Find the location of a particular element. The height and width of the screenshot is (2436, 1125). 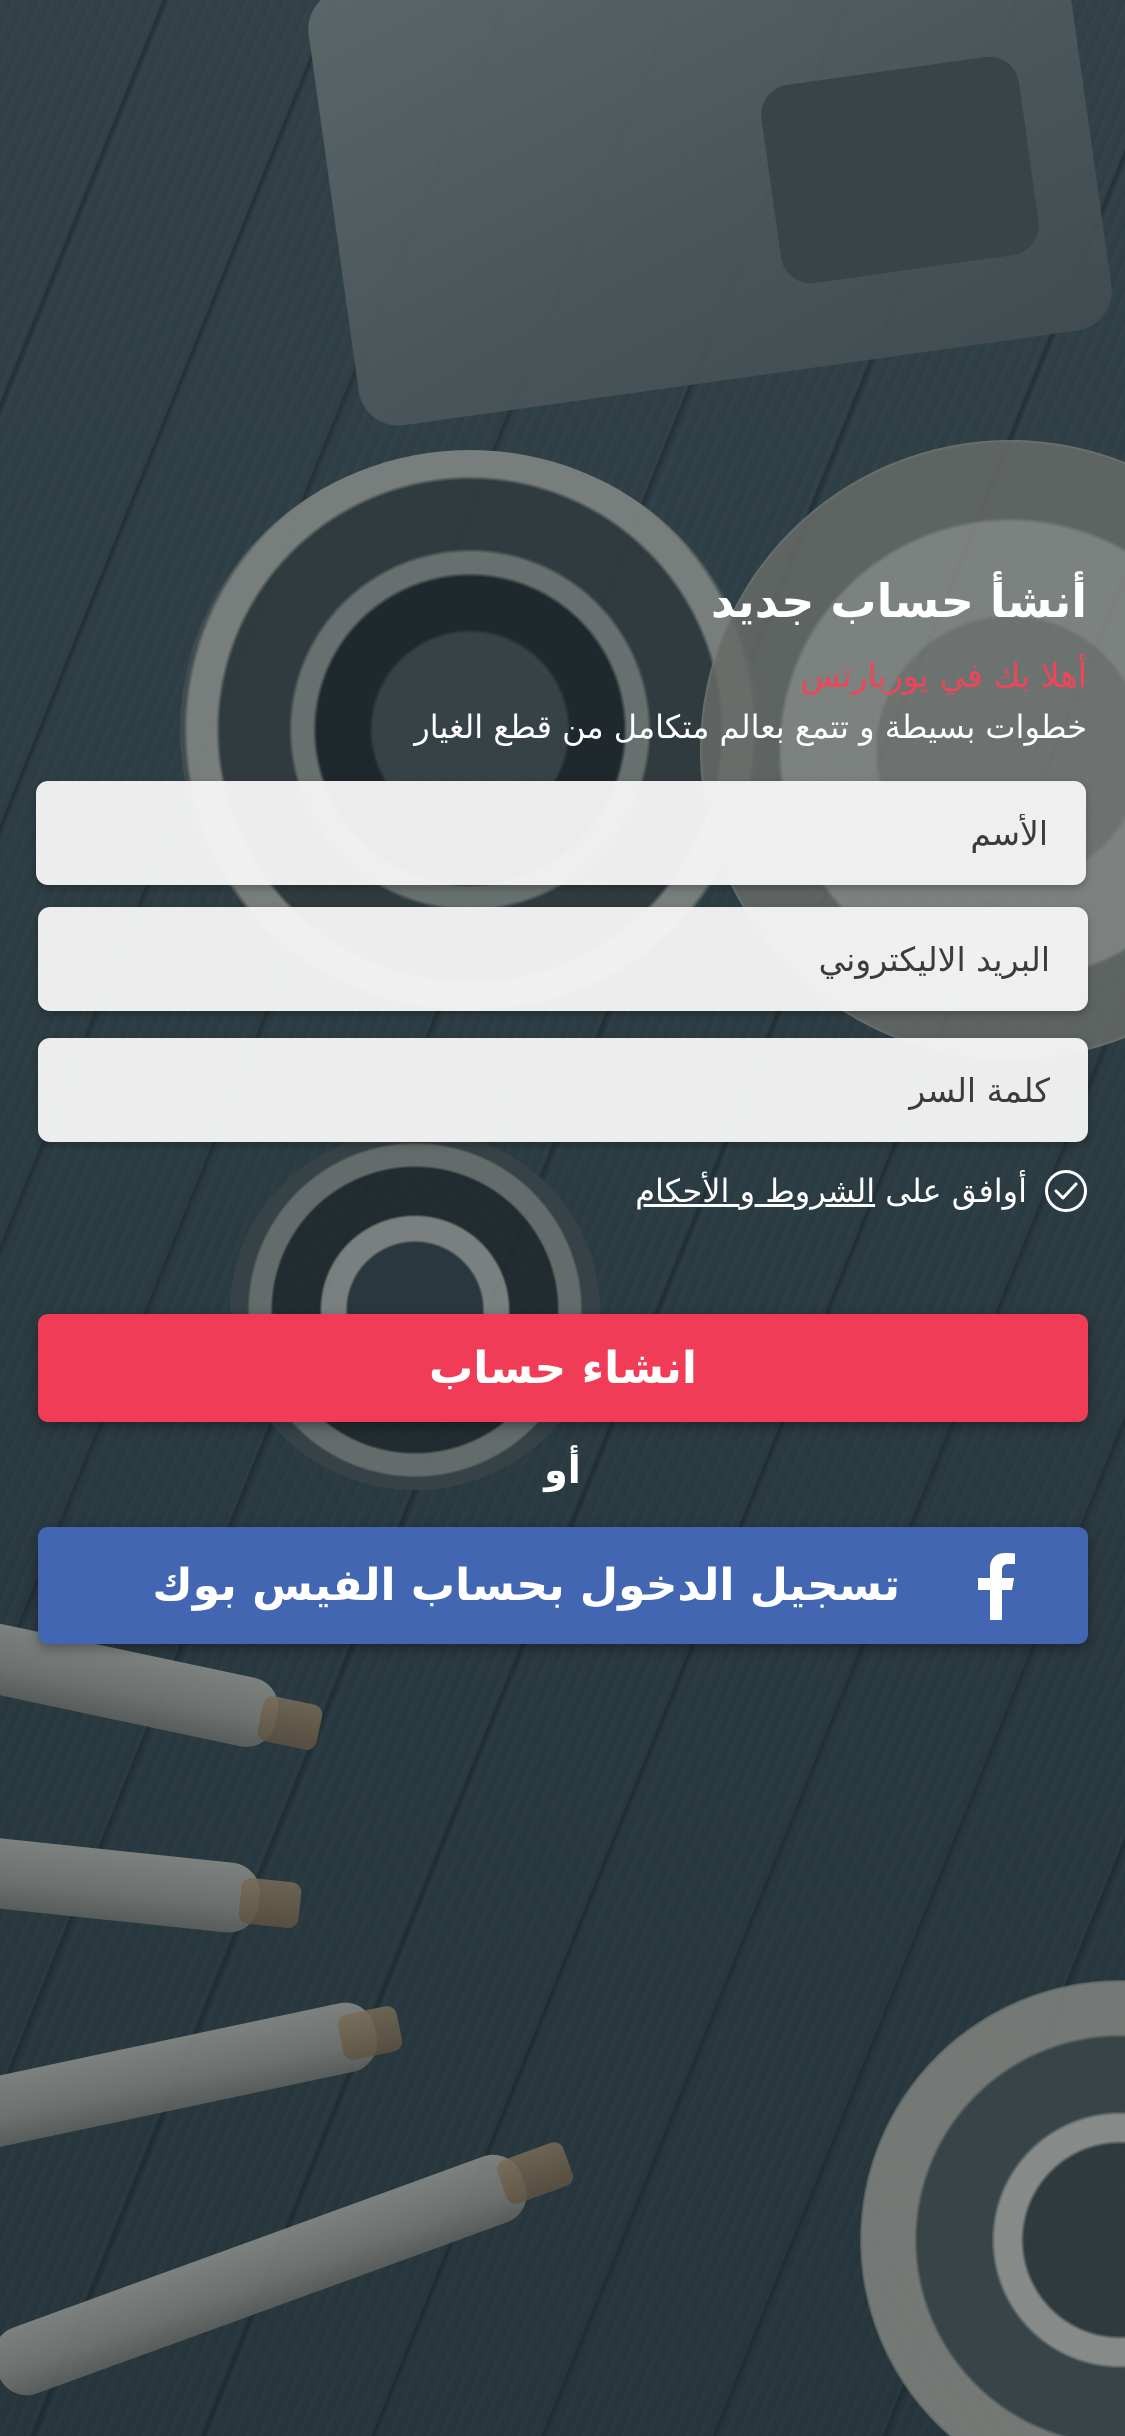

create-account-button: انشاء حساب is located at coordinates (563, 1368).